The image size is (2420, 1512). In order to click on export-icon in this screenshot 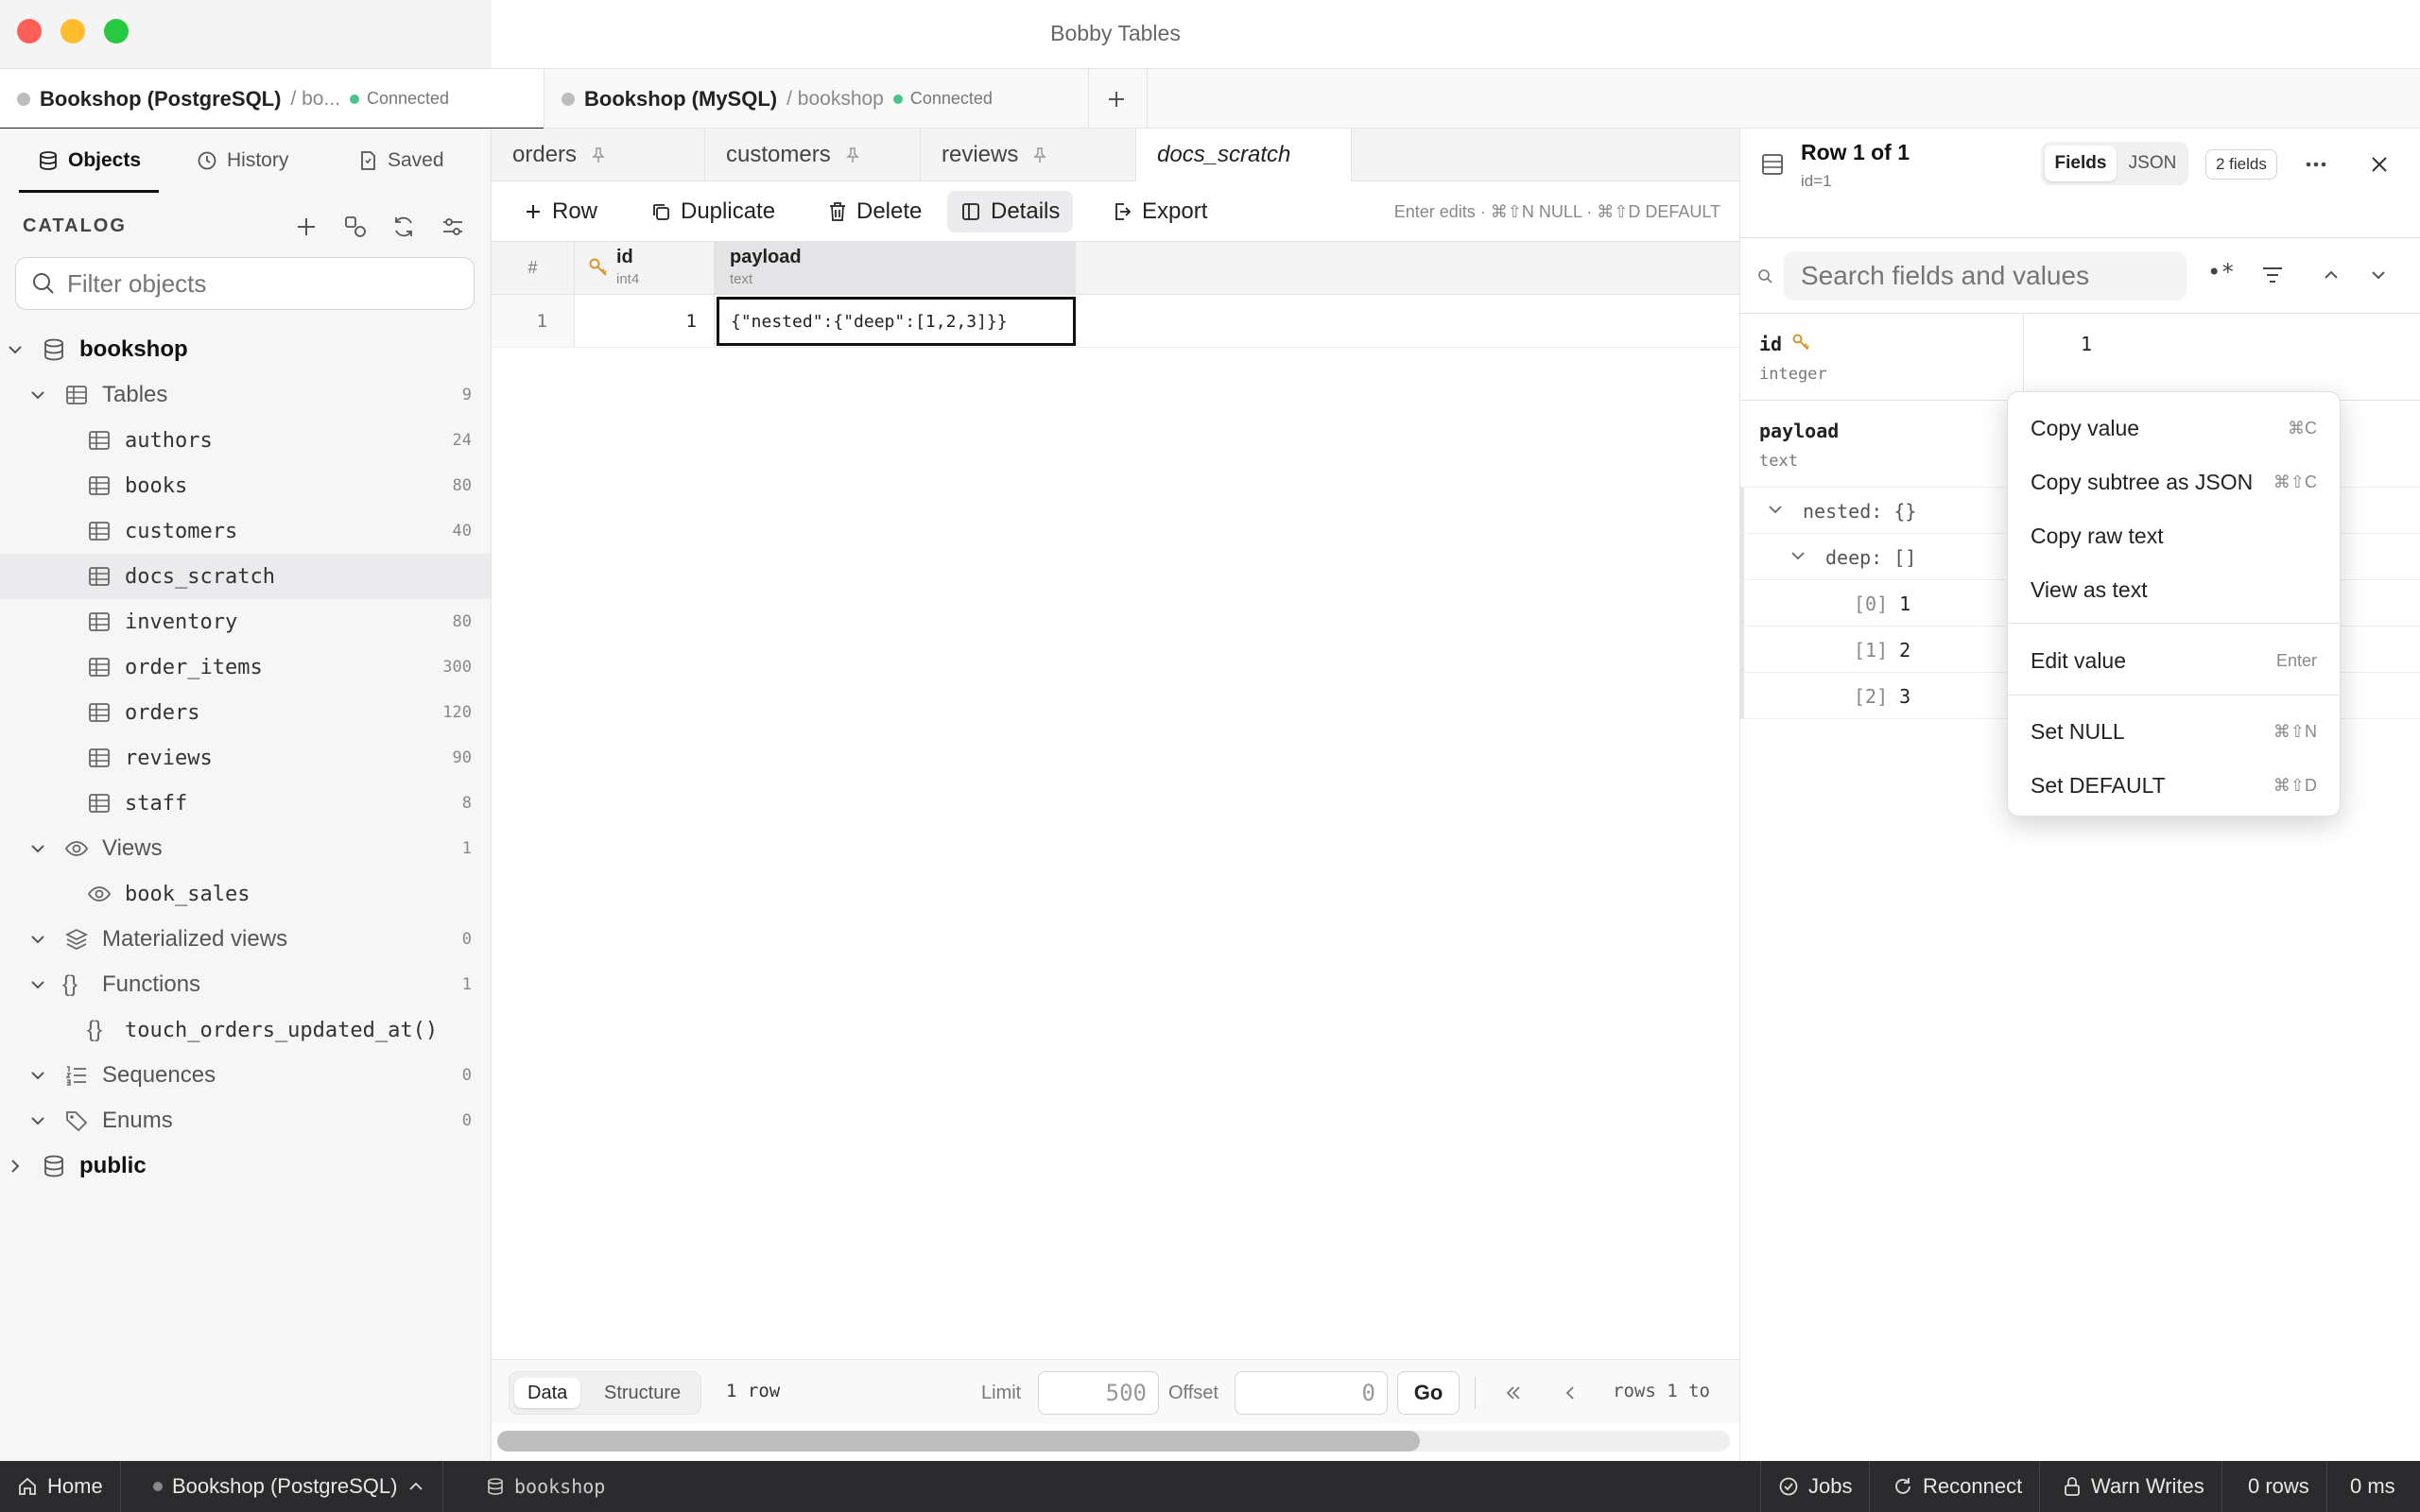, I will do `click(1123, 211)`.